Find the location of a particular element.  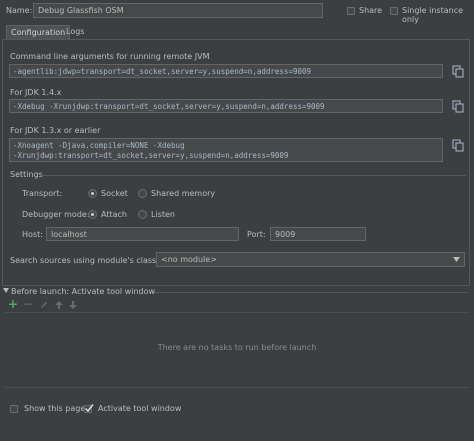

before-launch-title: Before launch: Activate tool window is located at coordinates (83, 291).